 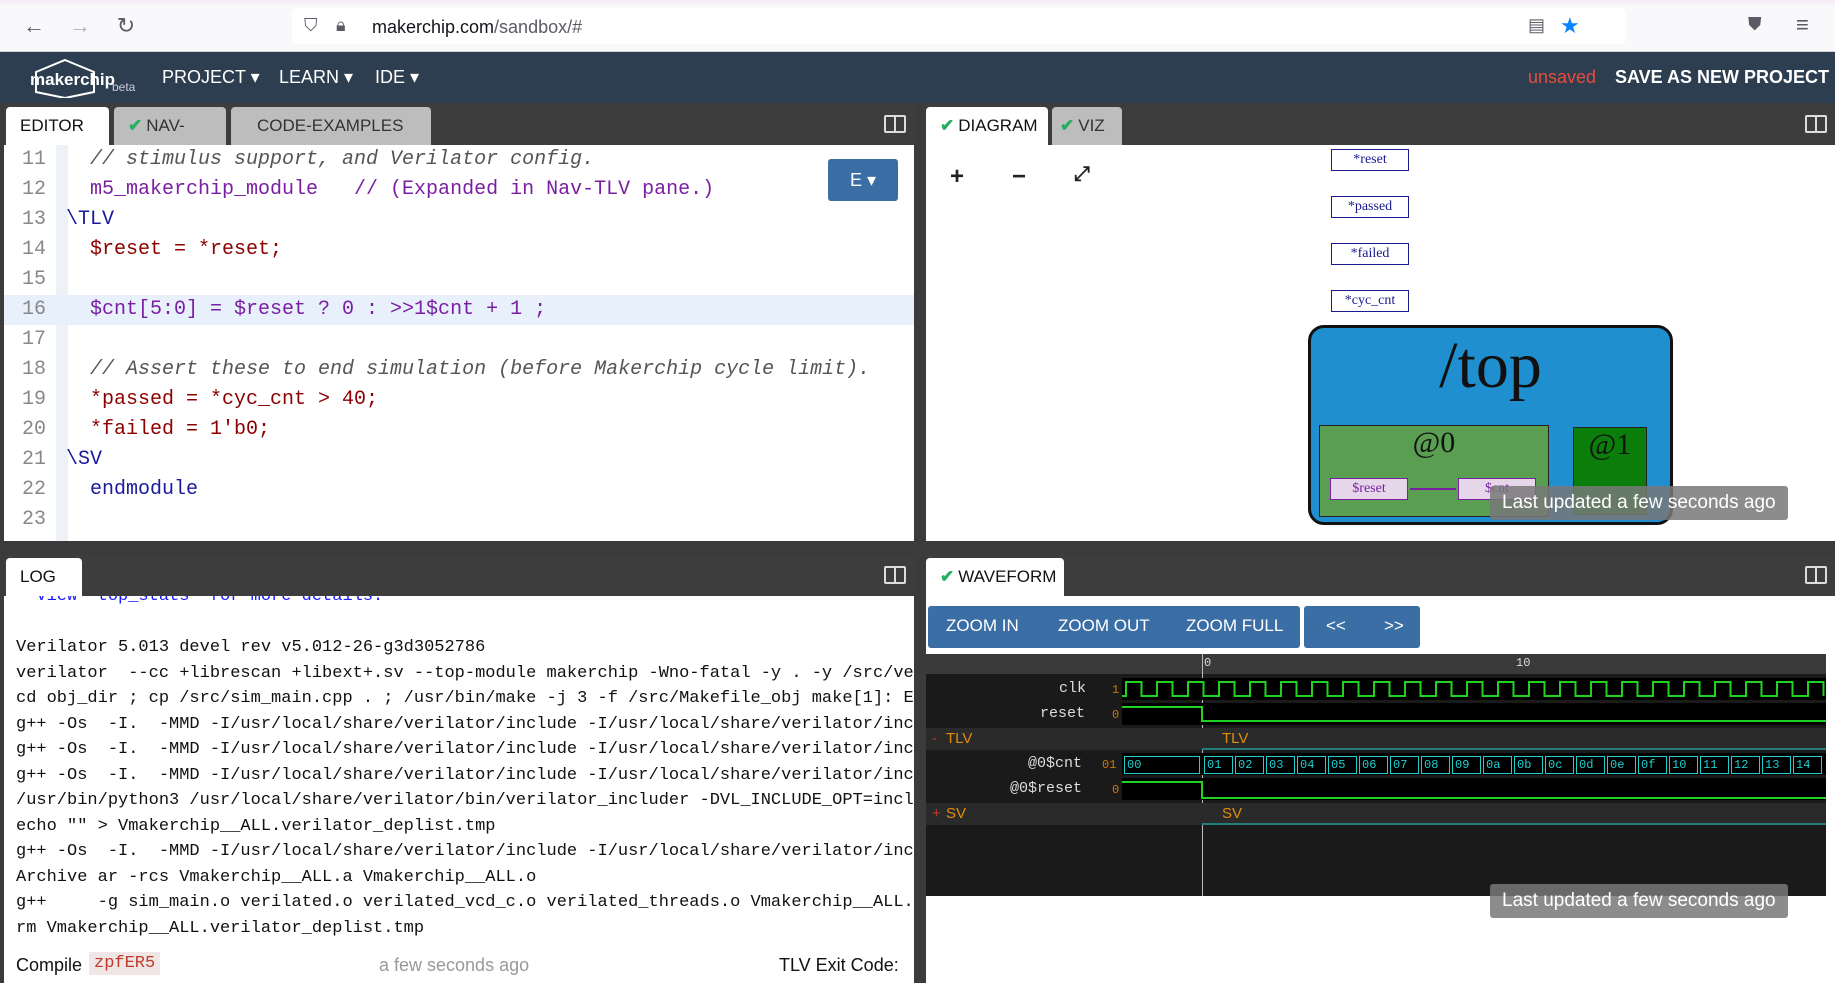 What do you see at coordinates (34, 26) in the screenshot?
I see `back-icon: ←` at bounding box center [34, 26].